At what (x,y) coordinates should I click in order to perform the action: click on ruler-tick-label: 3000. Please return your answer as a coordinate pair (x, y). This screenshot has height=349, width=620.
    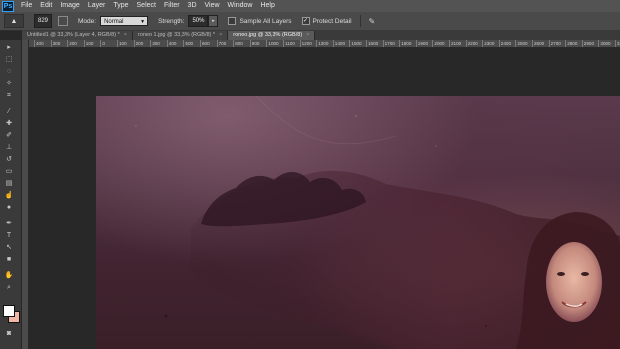
    Looking at the image, I should click on (604, 43).